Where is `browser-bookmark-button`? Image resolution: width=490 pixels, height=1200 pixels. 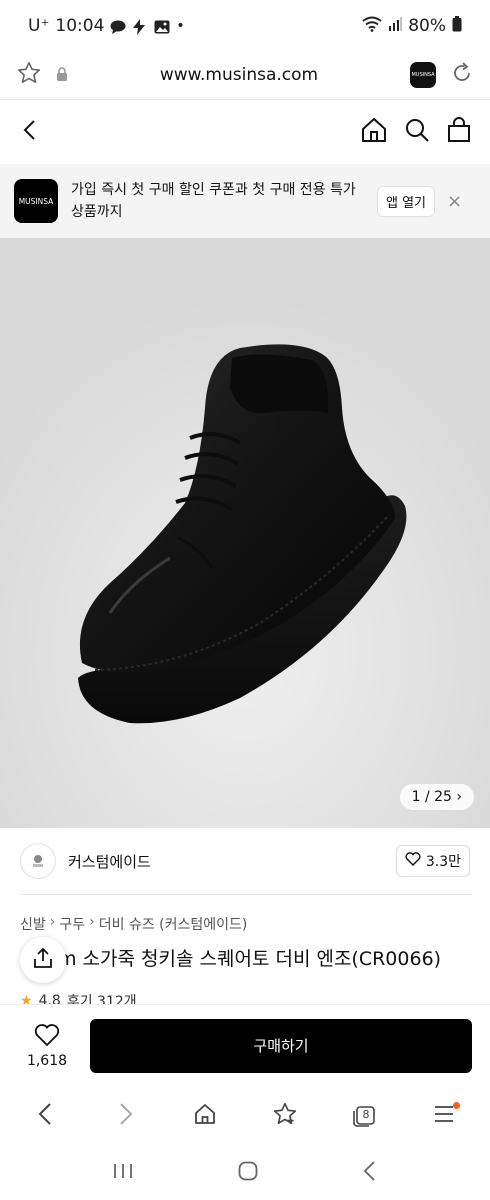 browser-bookmark-button is located at coordinates (285, 1116).